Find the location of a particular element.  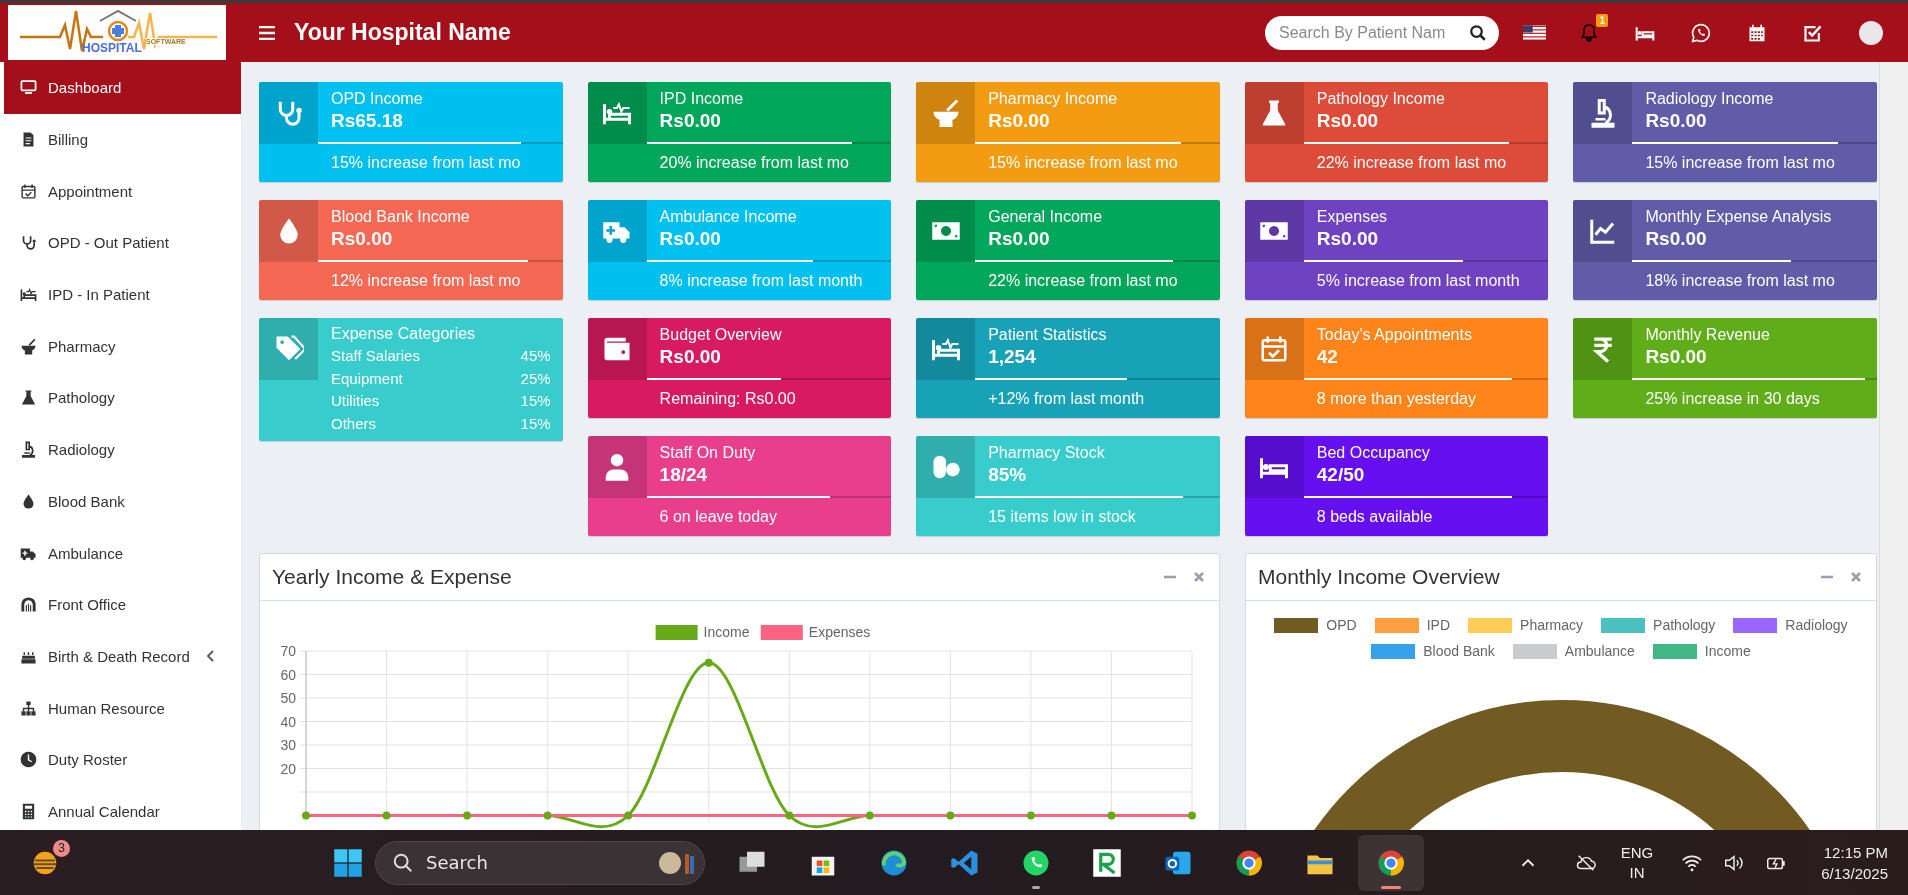

category-percent: 45% is located at coordinates (535, 356).